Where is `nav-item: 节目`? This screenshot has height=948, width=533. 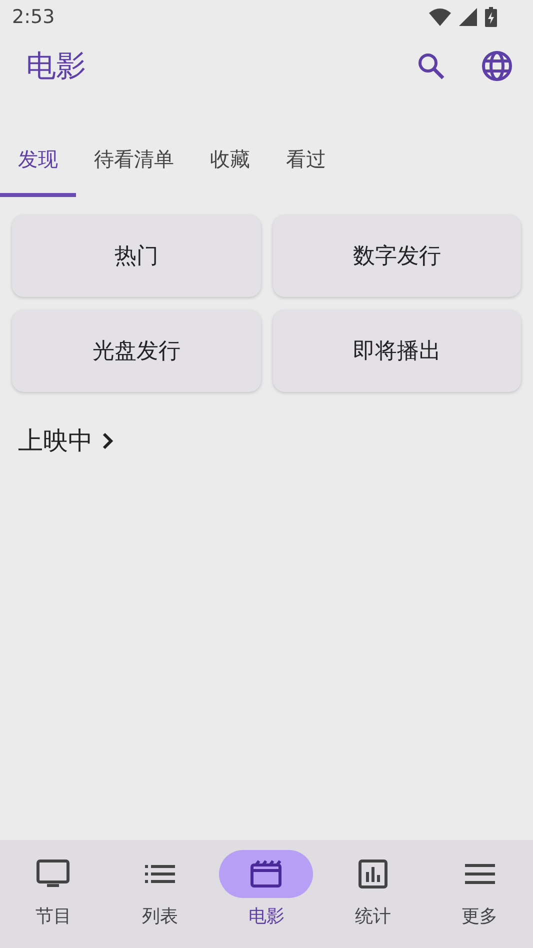
nav-item: 节目 is located at coordinates (53, 899).